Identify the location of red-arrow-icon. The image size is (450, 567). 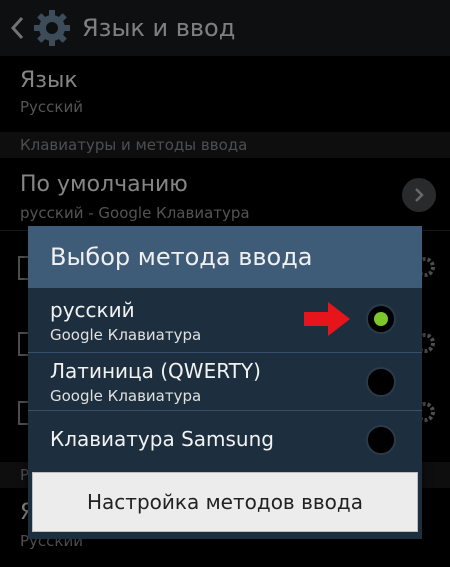
(327, 319).